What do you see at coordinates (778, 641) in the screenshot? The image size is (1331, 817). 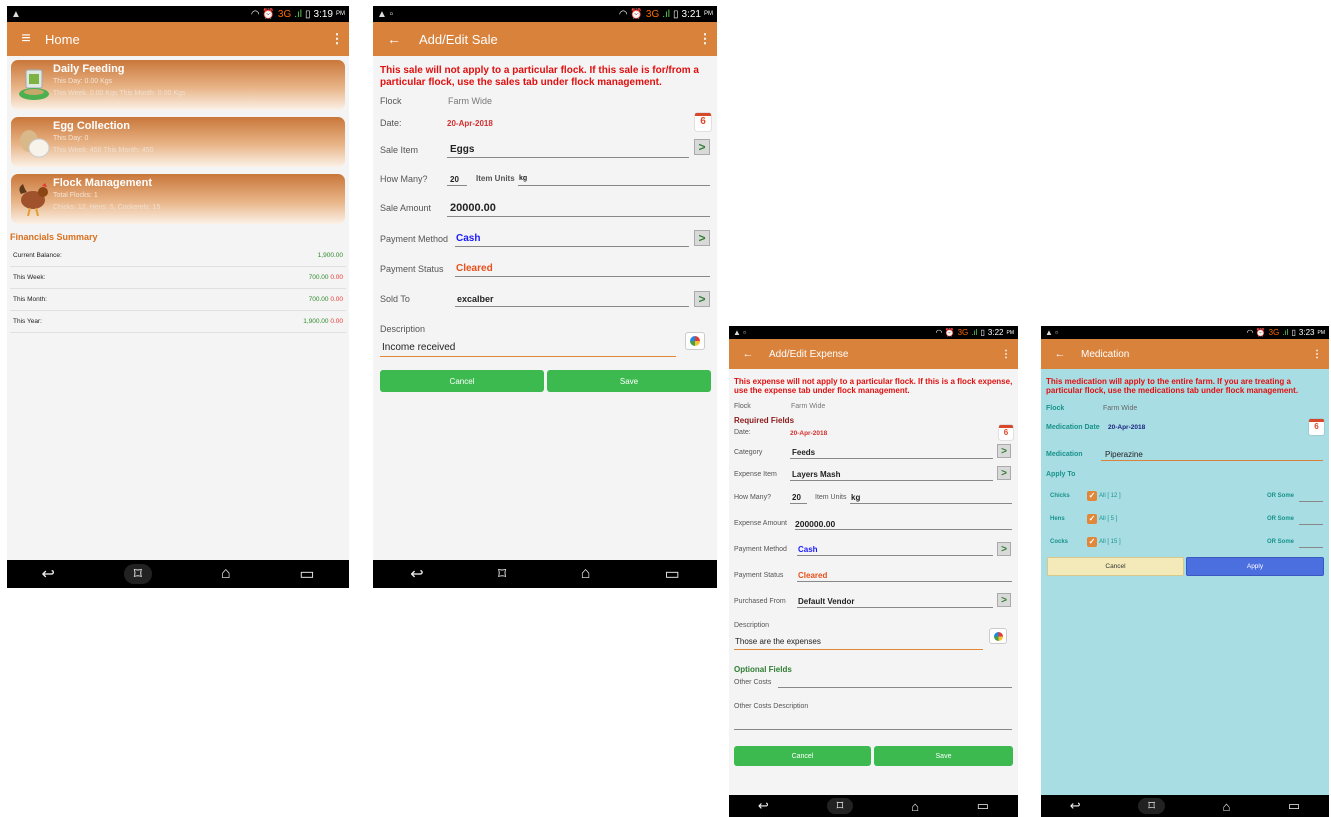 I see `description-value: Those are the expenses` at bounding box center [778, 641].